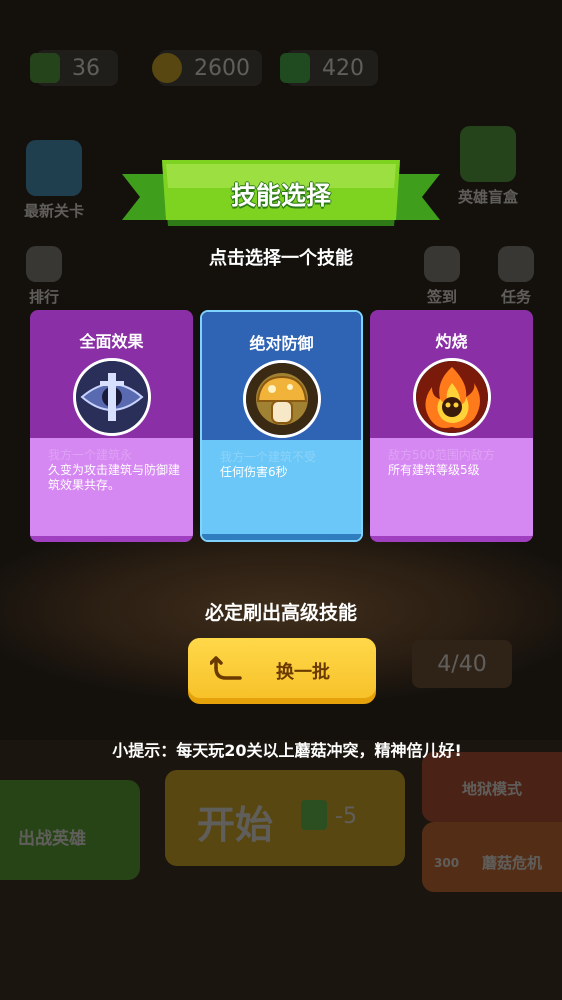 The height and width of the screenshot is (1000, 562). Describe the element at coordinates (434, 470) in the screenshot. I see `skill-description-text: 所有建筑等级5级` at that location.